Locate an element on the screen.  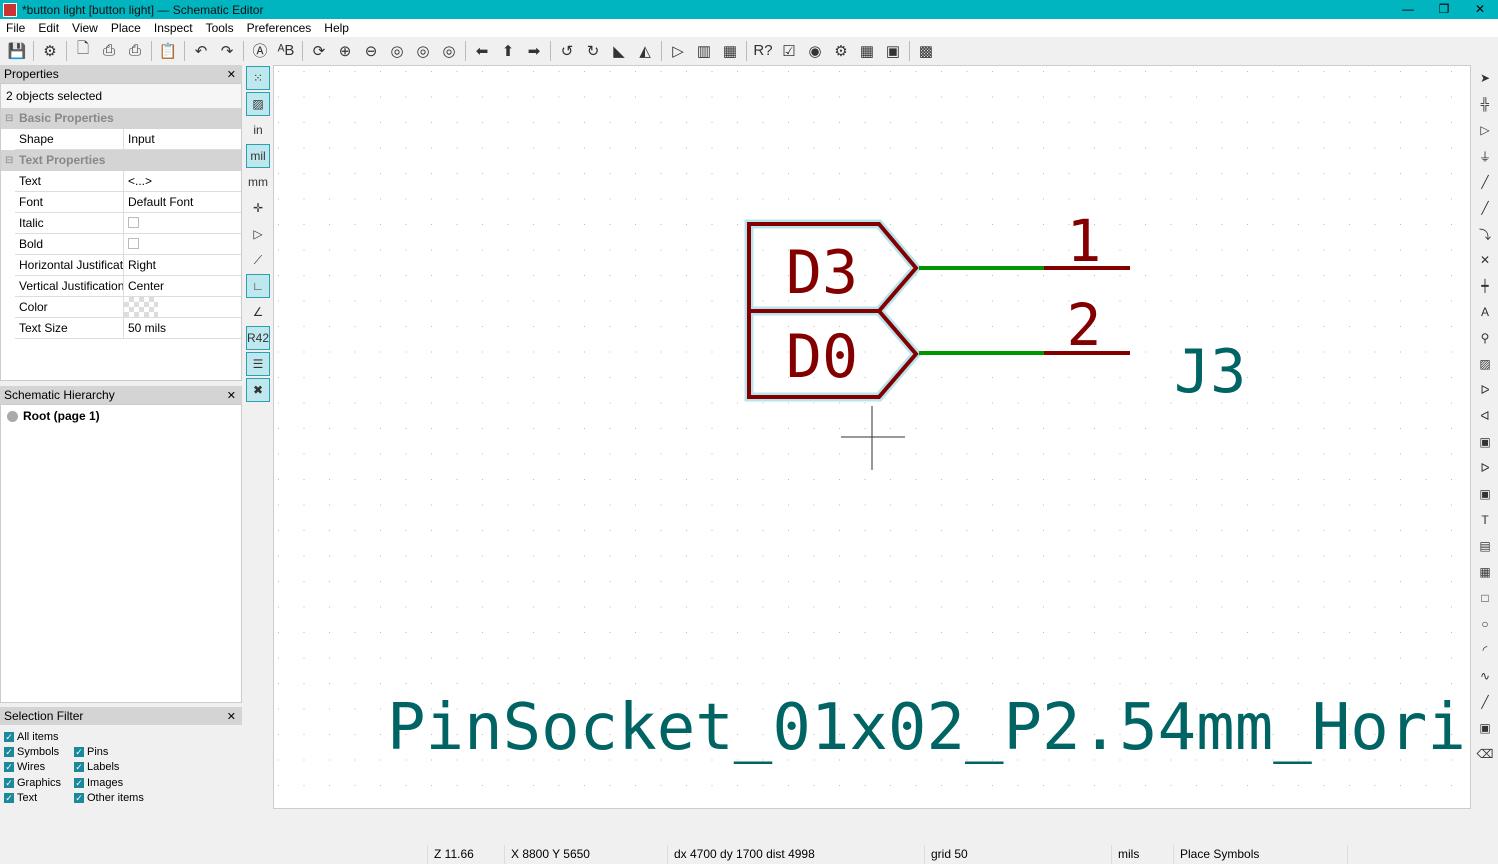
add-bus-icon: ╱ is located at coordinates (1485, 208).